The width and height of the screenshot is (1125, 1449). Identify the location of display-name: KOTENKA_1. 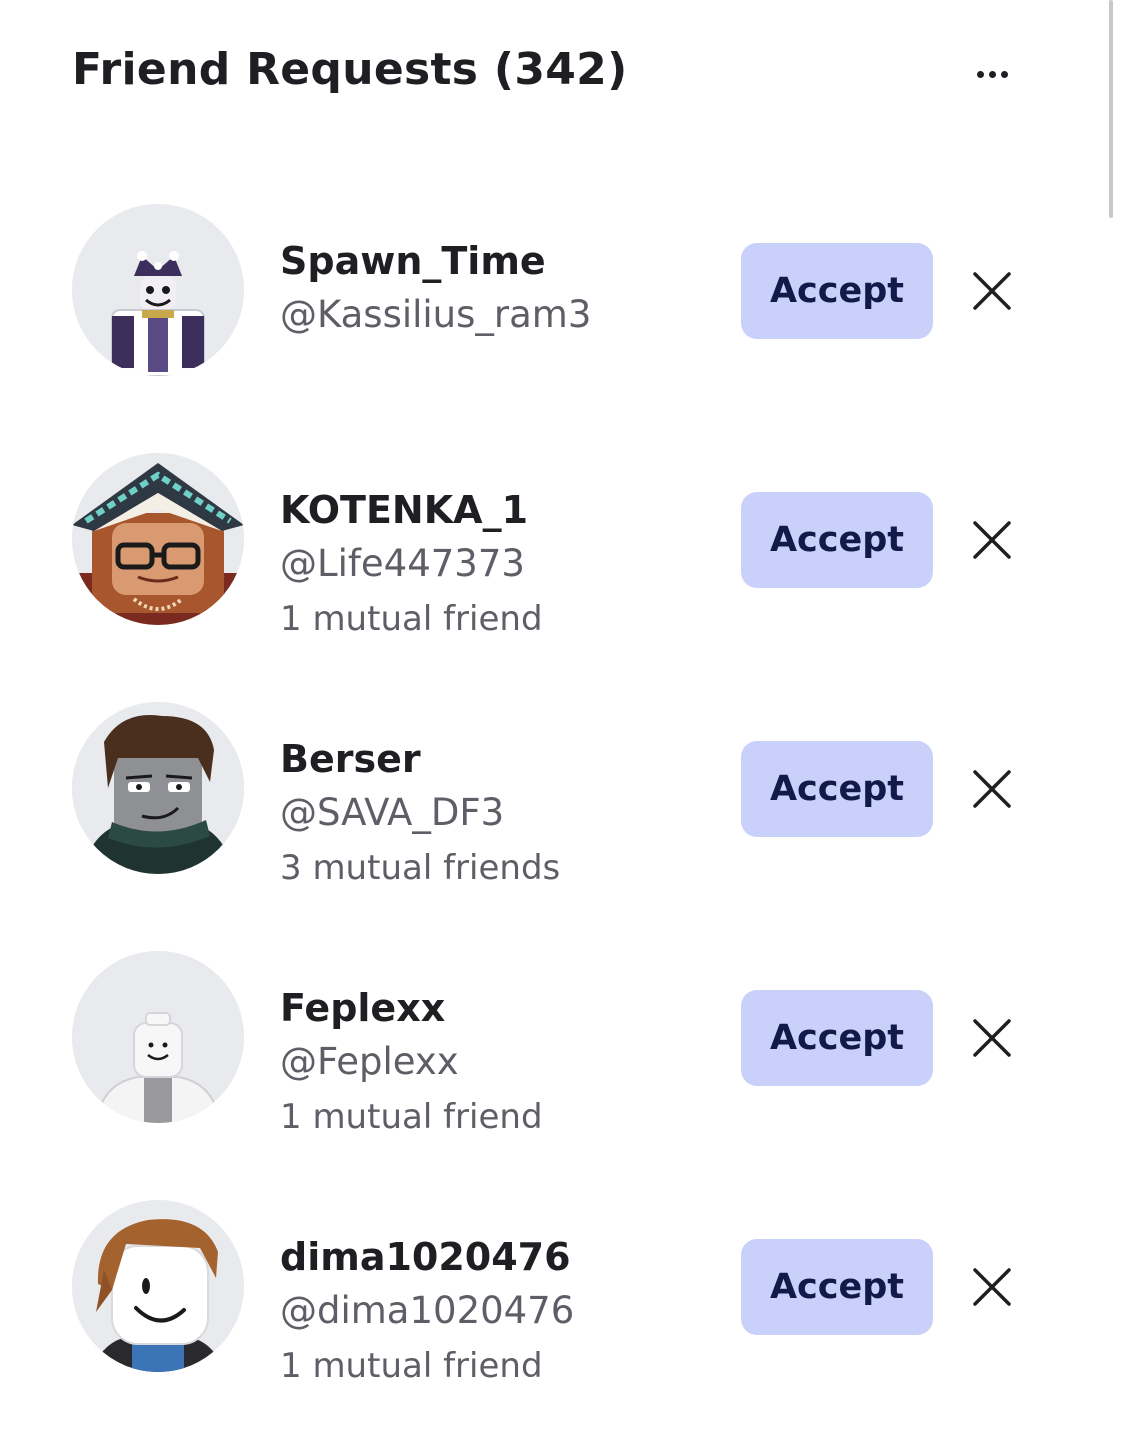
(500, 510).